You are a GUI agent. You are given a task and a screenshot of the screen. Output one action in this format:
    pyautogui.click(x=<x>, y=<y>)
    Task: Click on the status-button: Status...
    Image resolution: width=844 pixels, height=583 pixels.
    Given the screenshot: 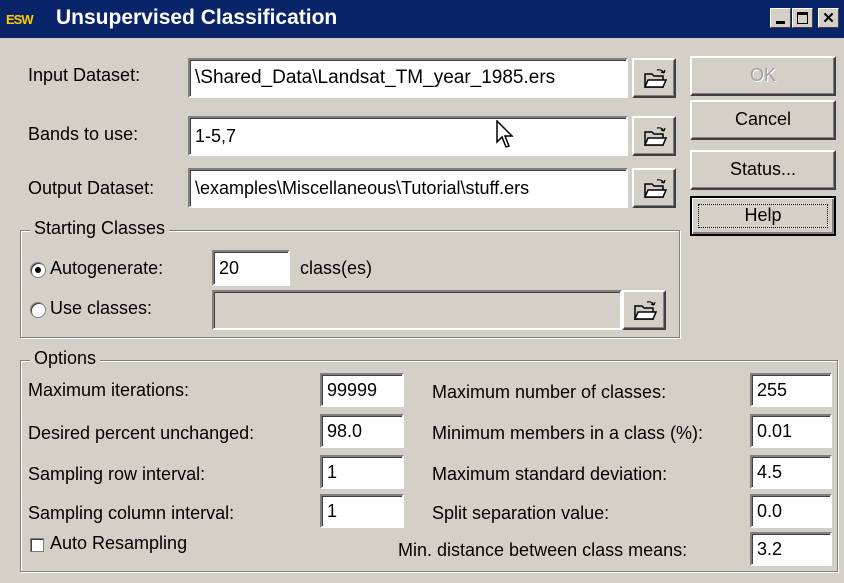 What is the action you would take?
    pyautogui.click(x=763, y=170)
    